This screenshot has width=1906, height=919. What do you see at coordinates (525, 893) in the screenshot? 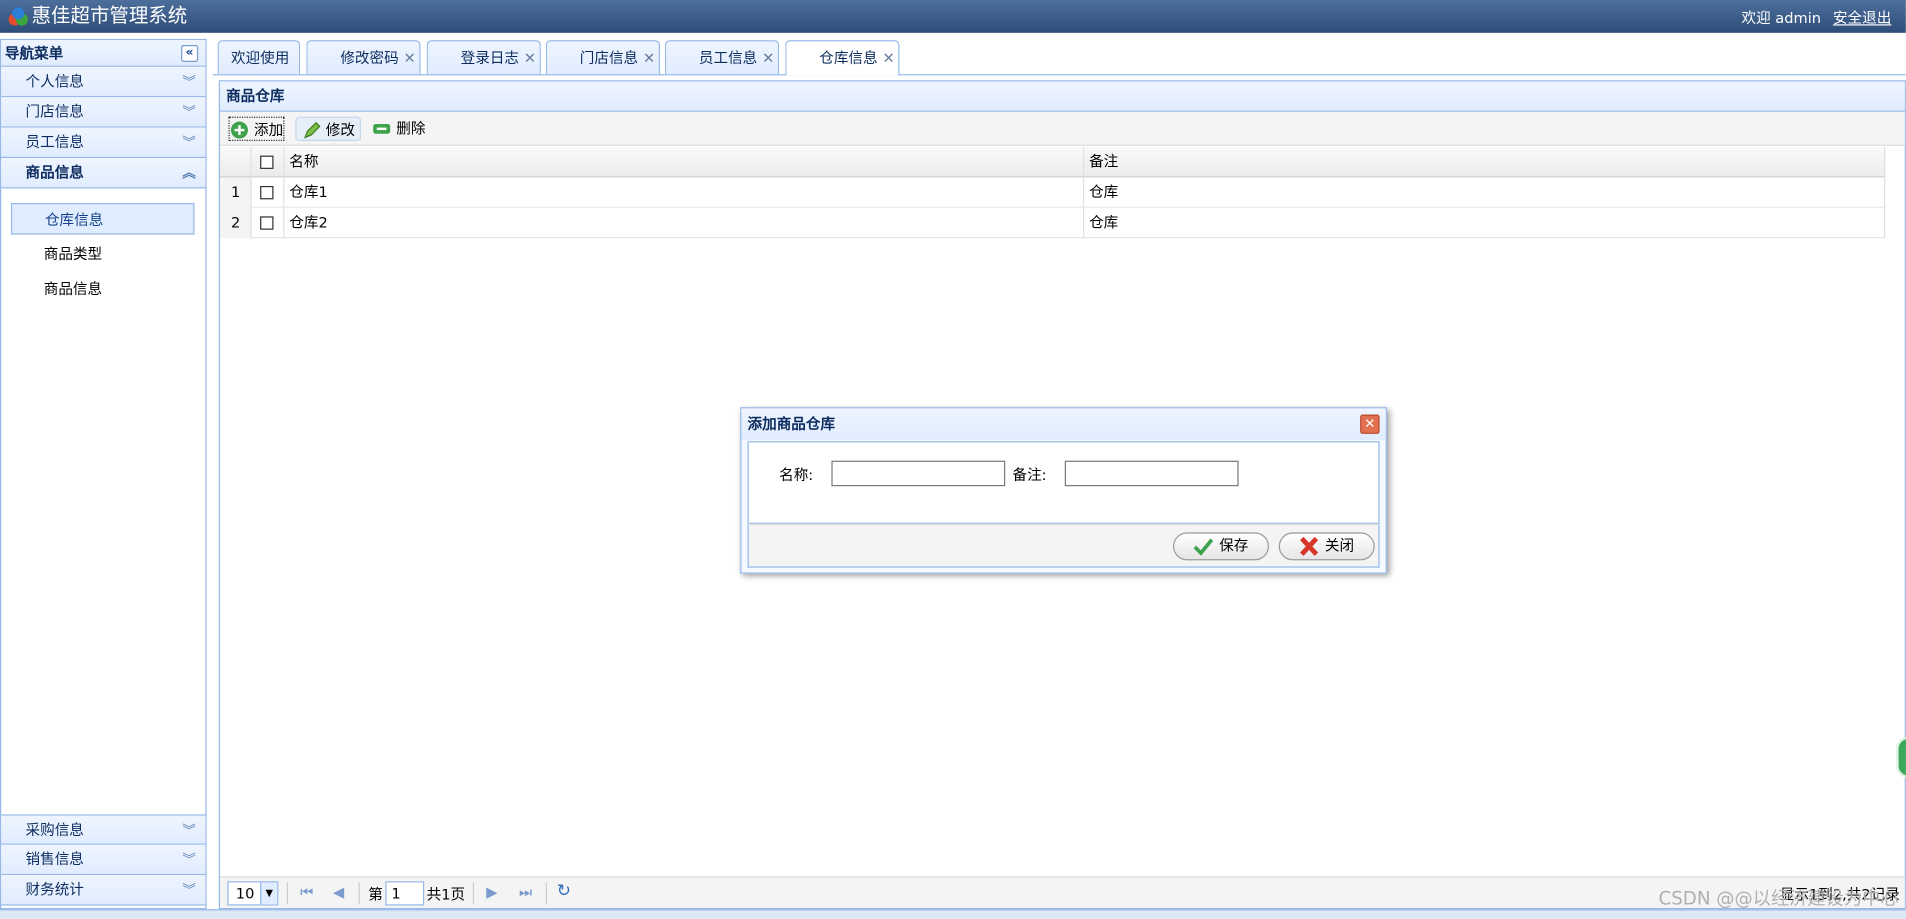
I see `last-page-icon: ⏭` at bounding box center [525, 893].